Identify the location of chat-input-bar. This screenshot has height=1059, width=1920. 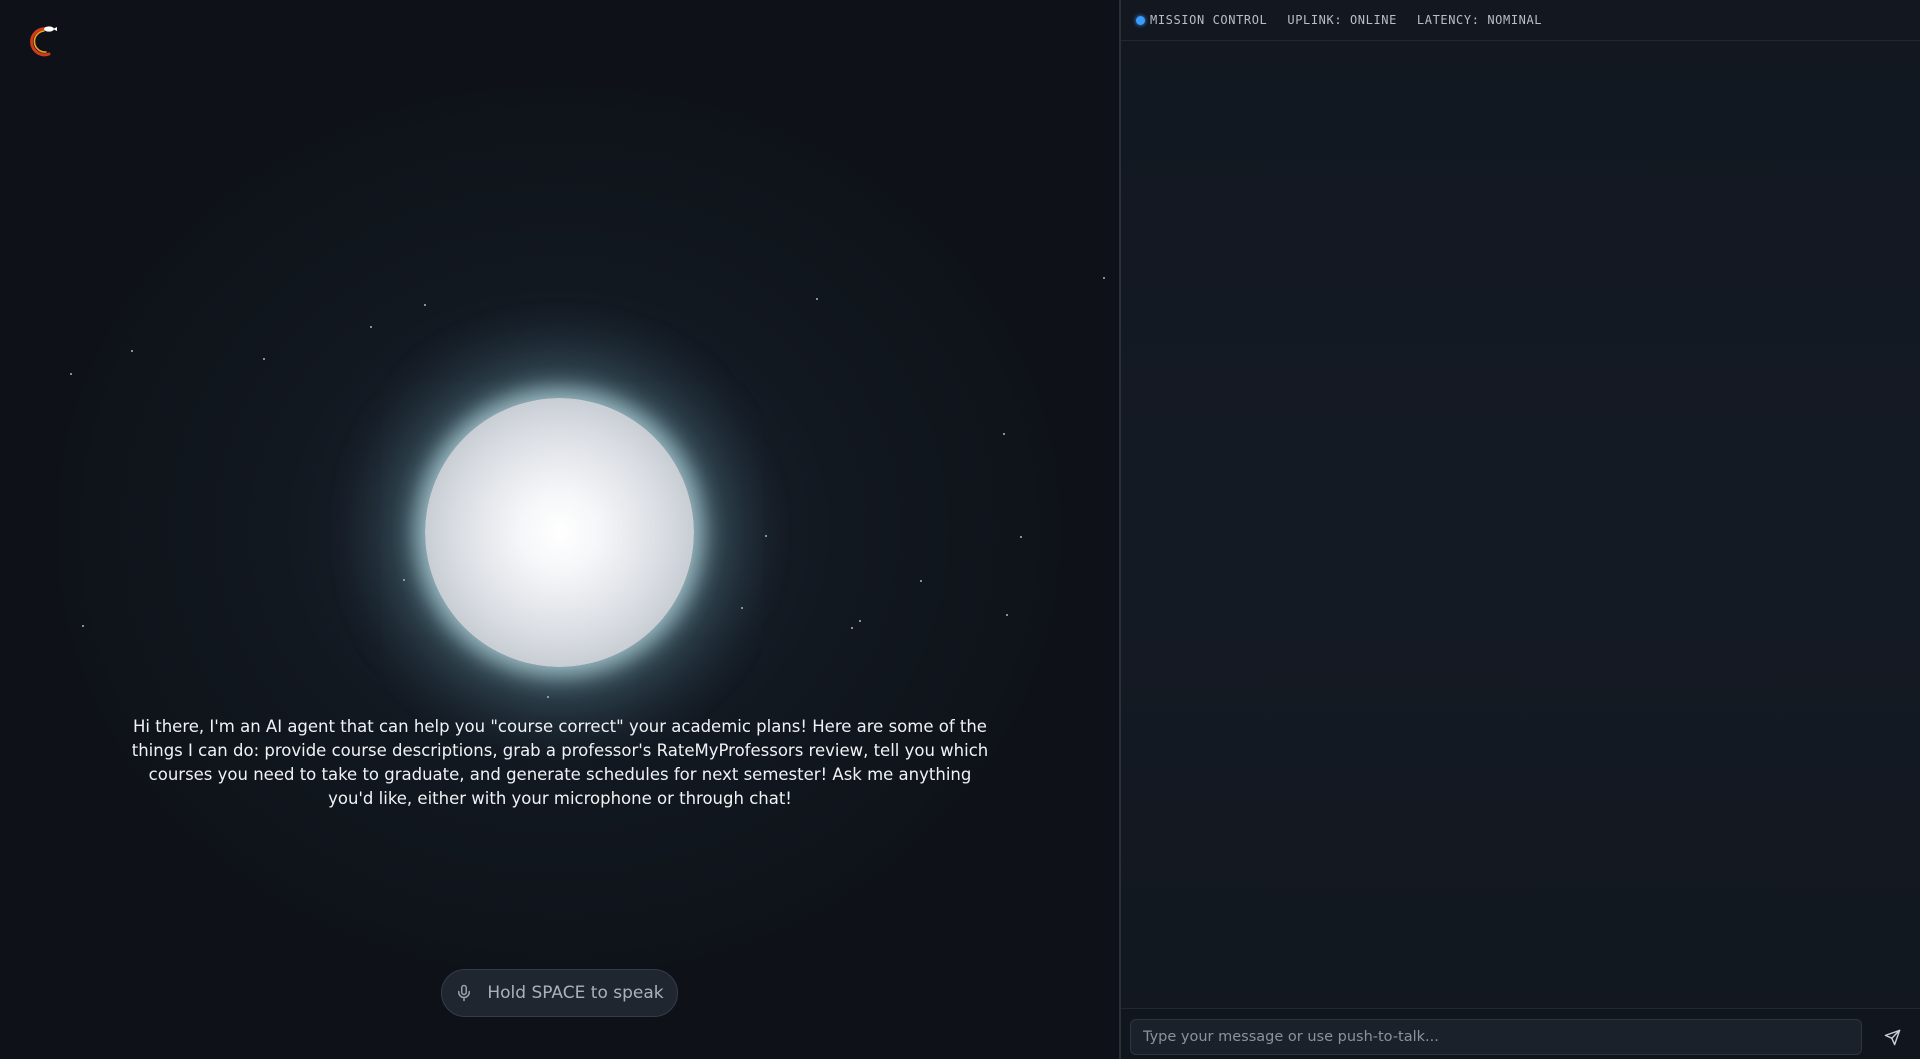
(1520, 1033).